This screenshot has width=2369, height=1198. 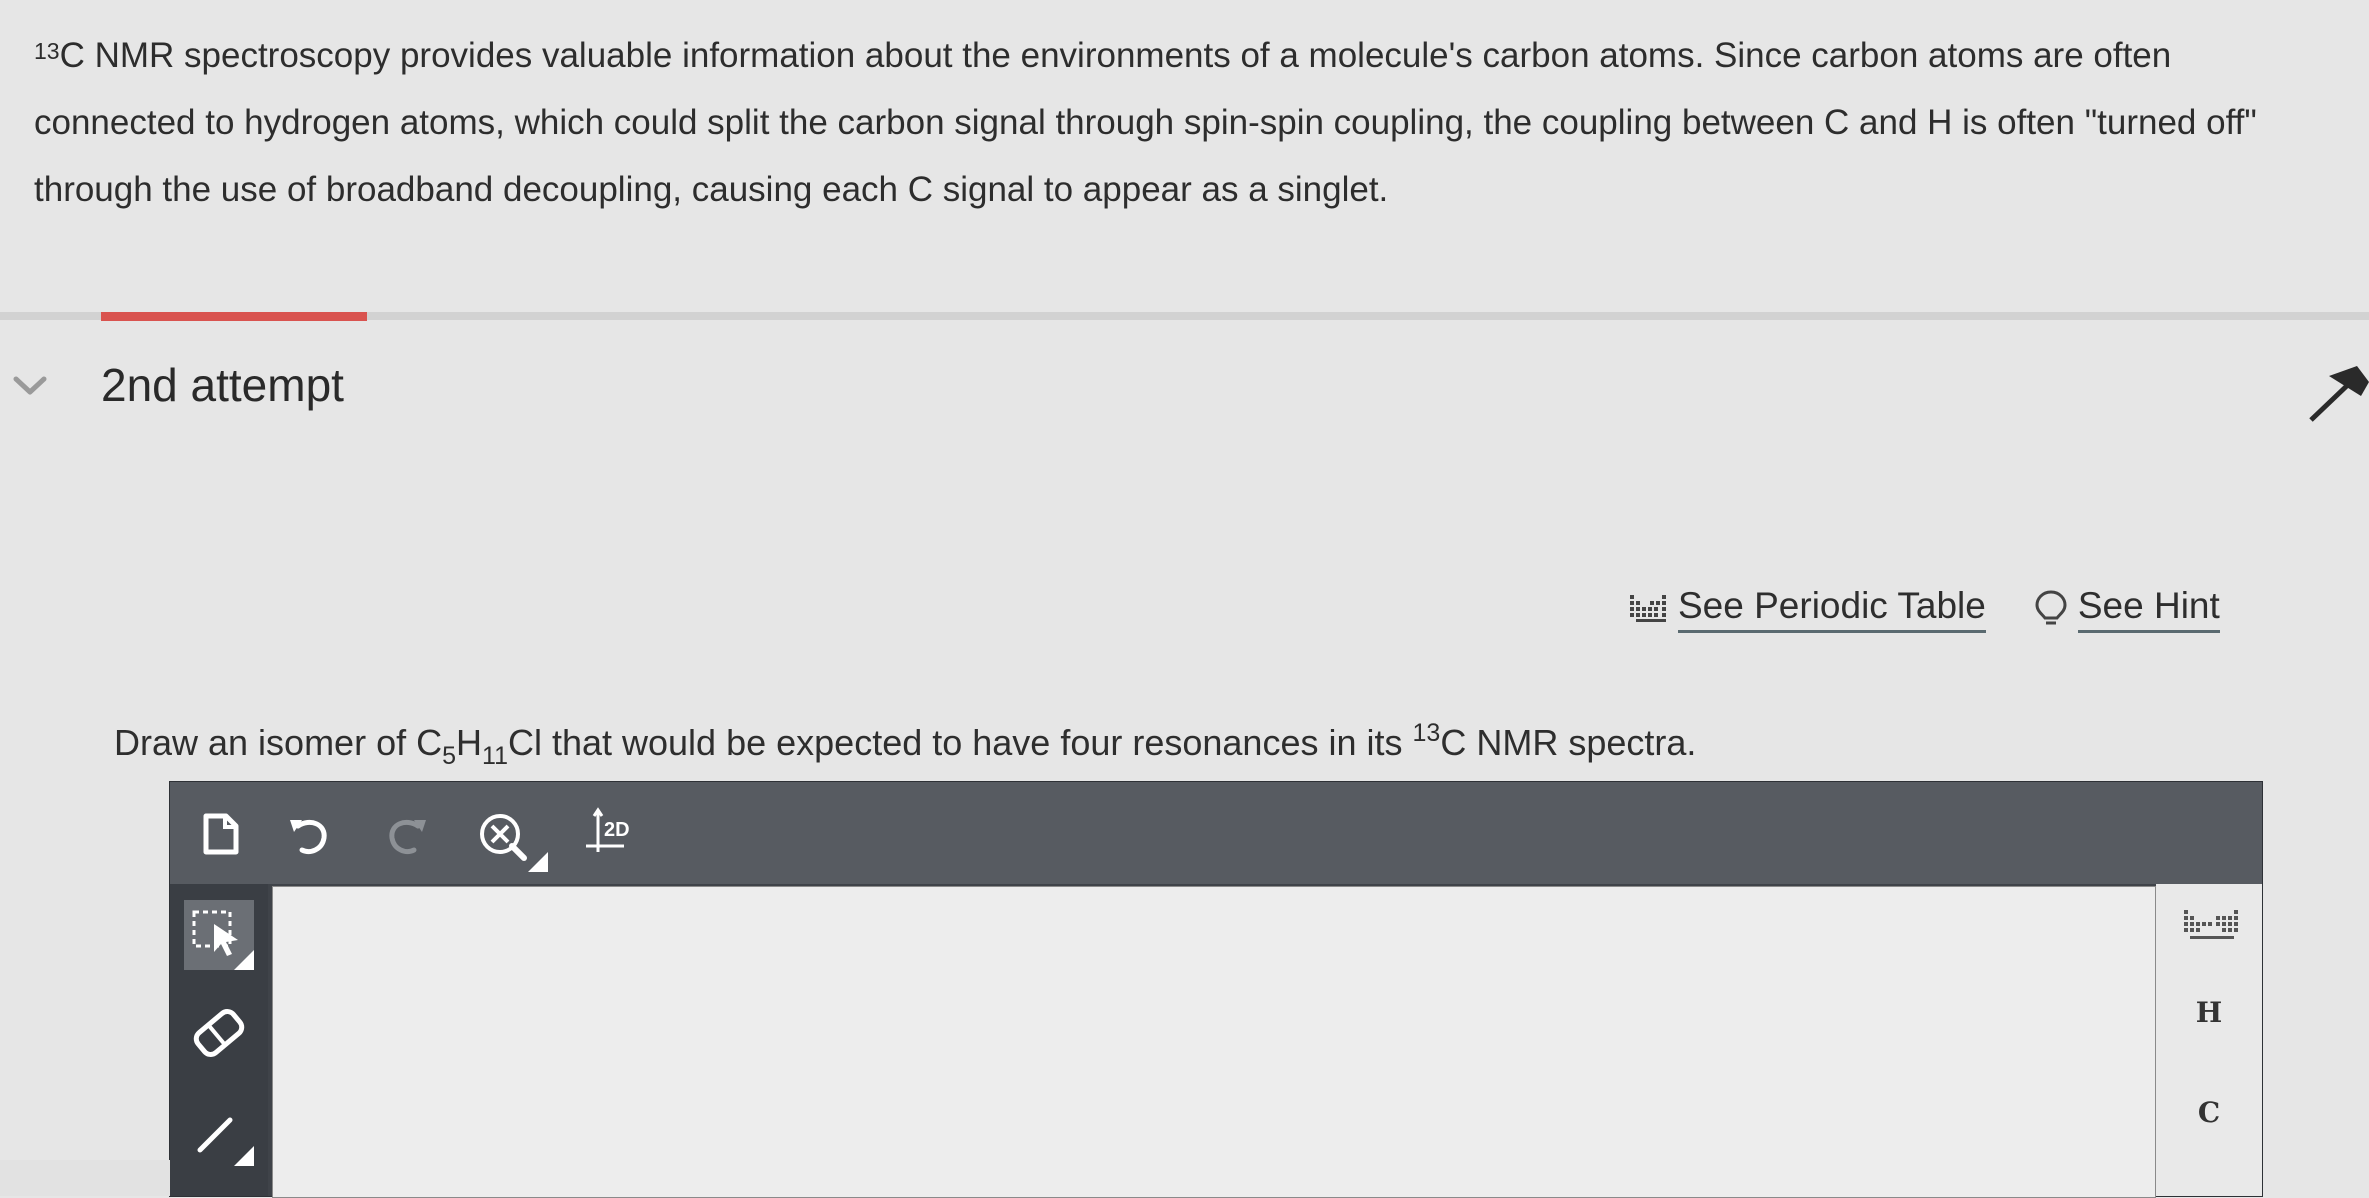 I want to click on chevron-down-icon, so click(x=30, y=386).